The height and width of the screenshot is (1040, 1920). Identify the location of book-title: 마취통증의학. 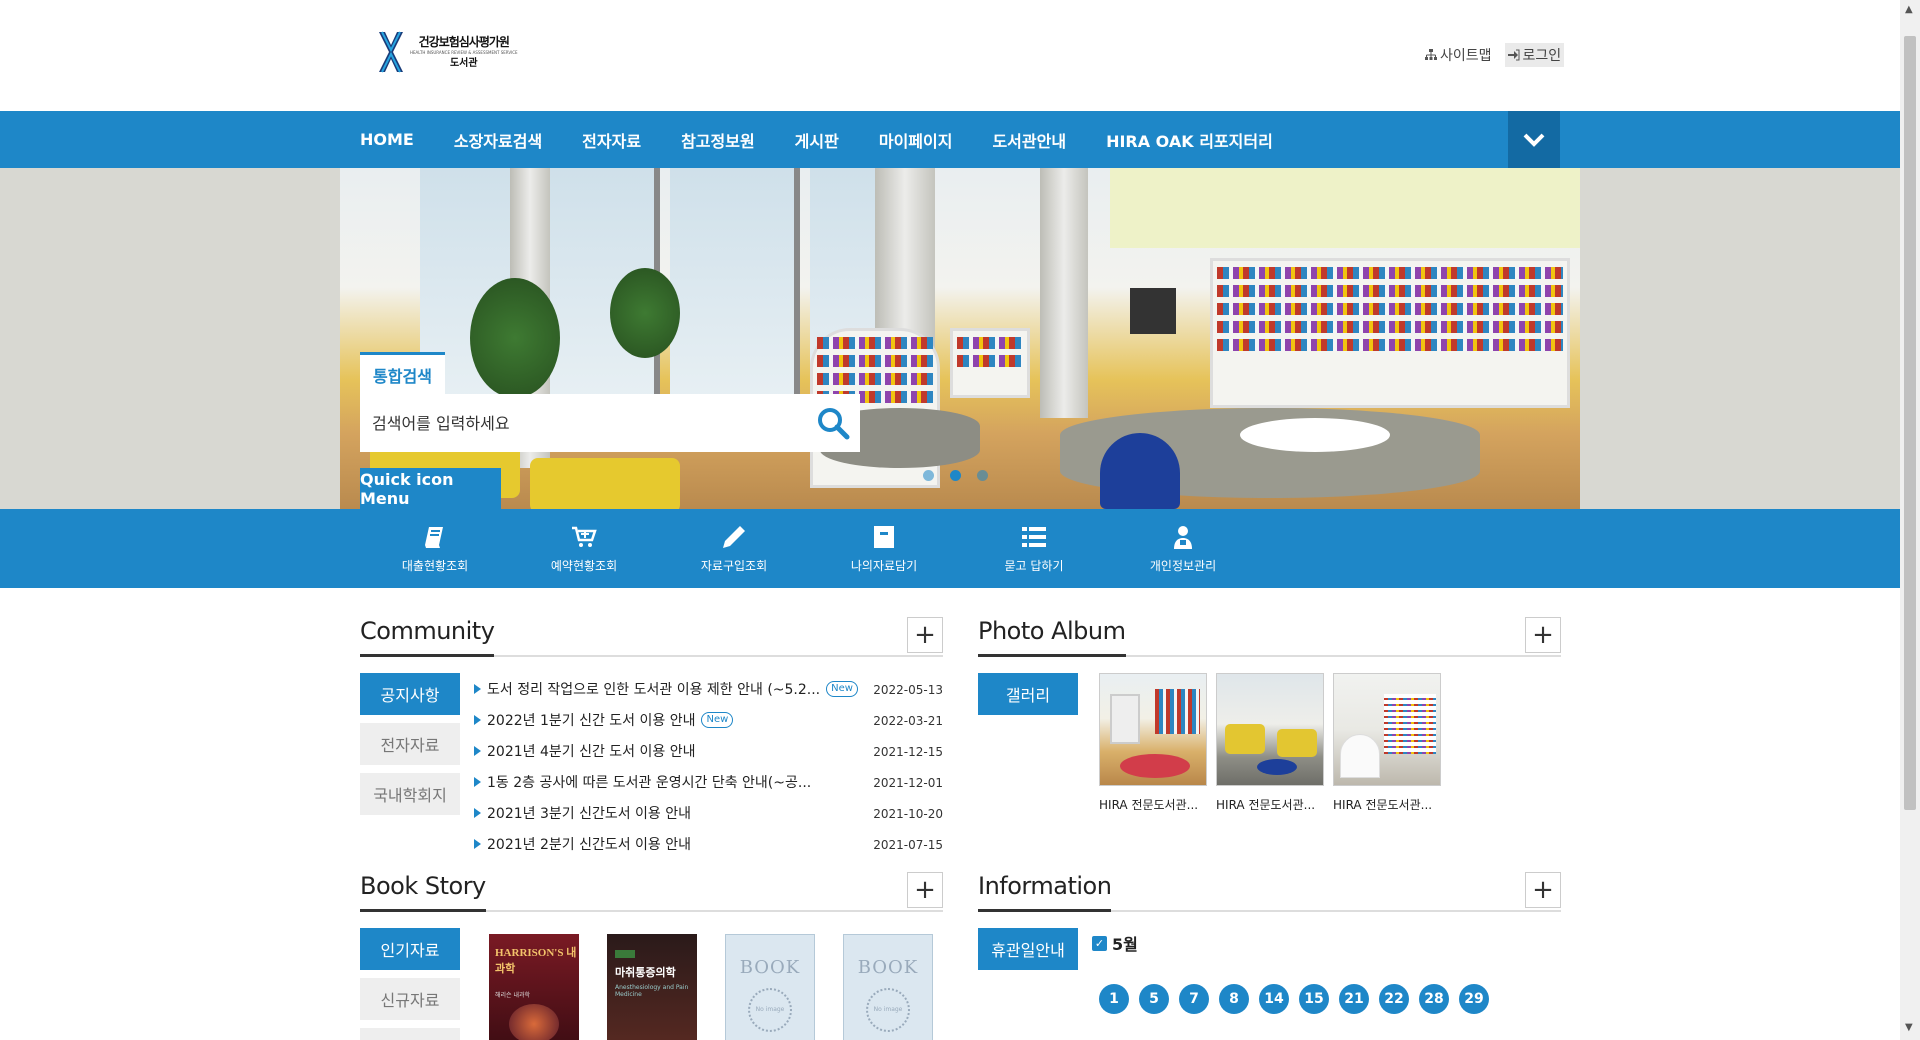
(645, 972).